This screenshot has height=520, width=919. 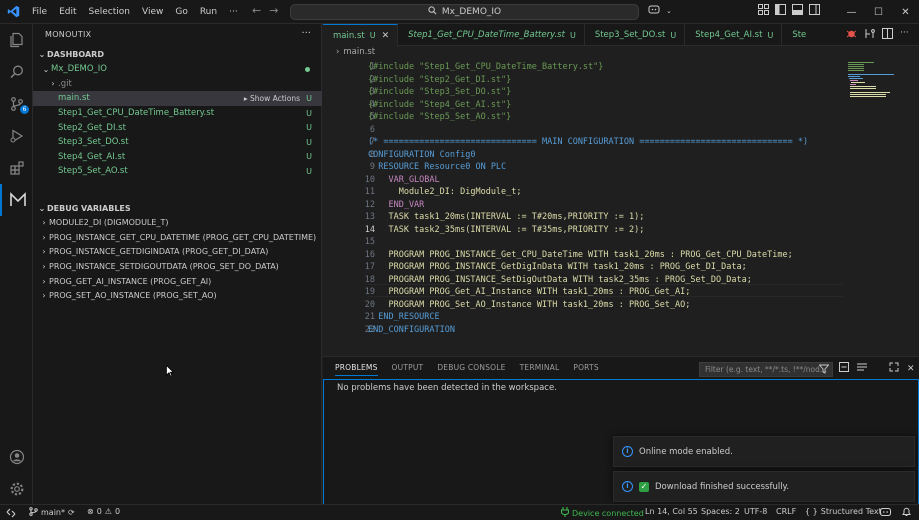 What do you see at coordinates (763, 11) in the screenshot?
I see `customize-layout-icon` at bounding box center [763, 11].